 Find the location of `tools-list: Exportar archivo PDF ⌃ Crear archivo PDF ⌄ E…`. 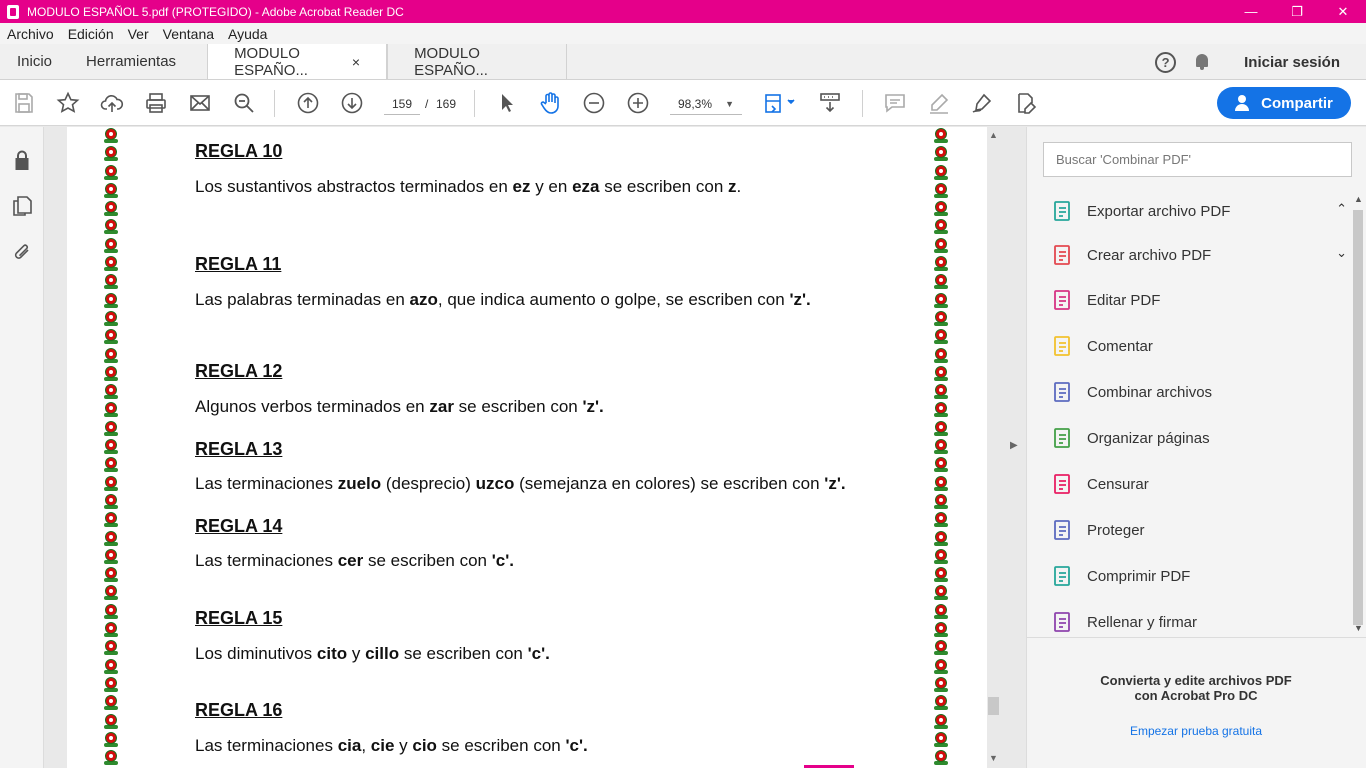

tools-list: Exportar archivo PDF ⌃ Crear archivo PDF ⌄ E… is located at coordinates (1191, 414).